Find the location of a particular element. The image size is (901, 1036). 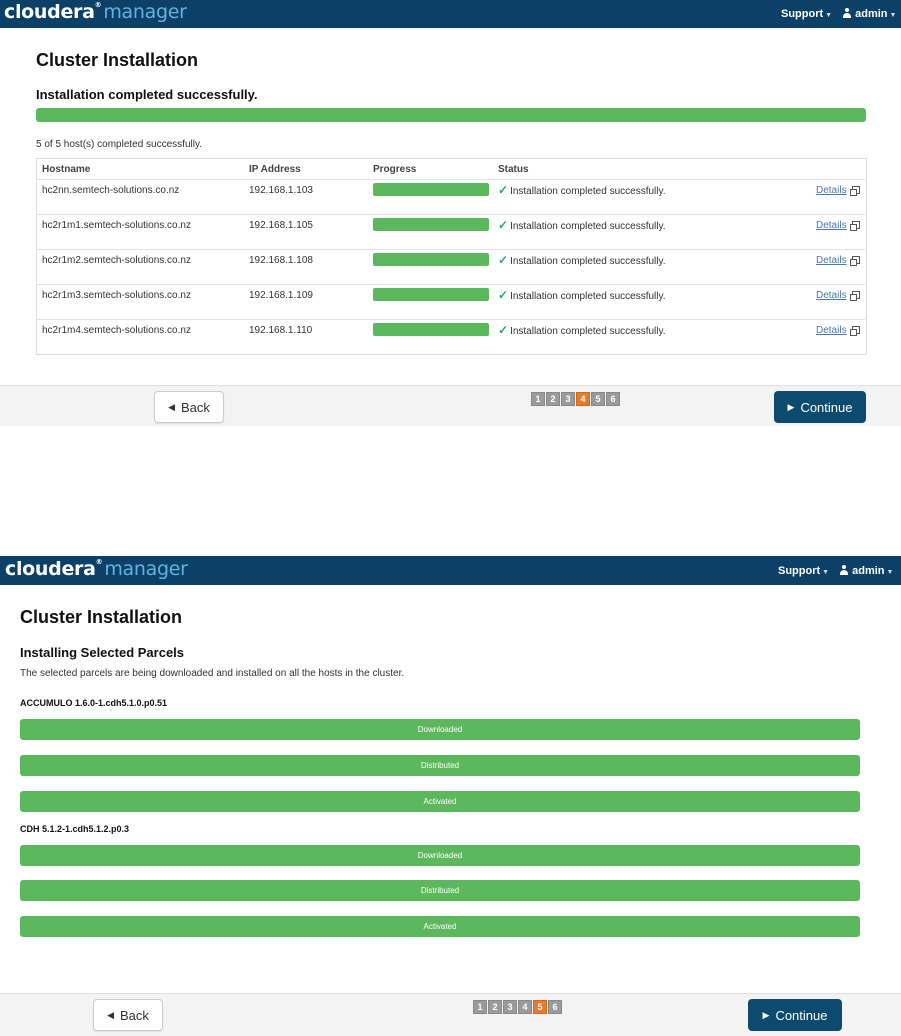

step-5-active: 5 is located at coordinates (540, 1007).